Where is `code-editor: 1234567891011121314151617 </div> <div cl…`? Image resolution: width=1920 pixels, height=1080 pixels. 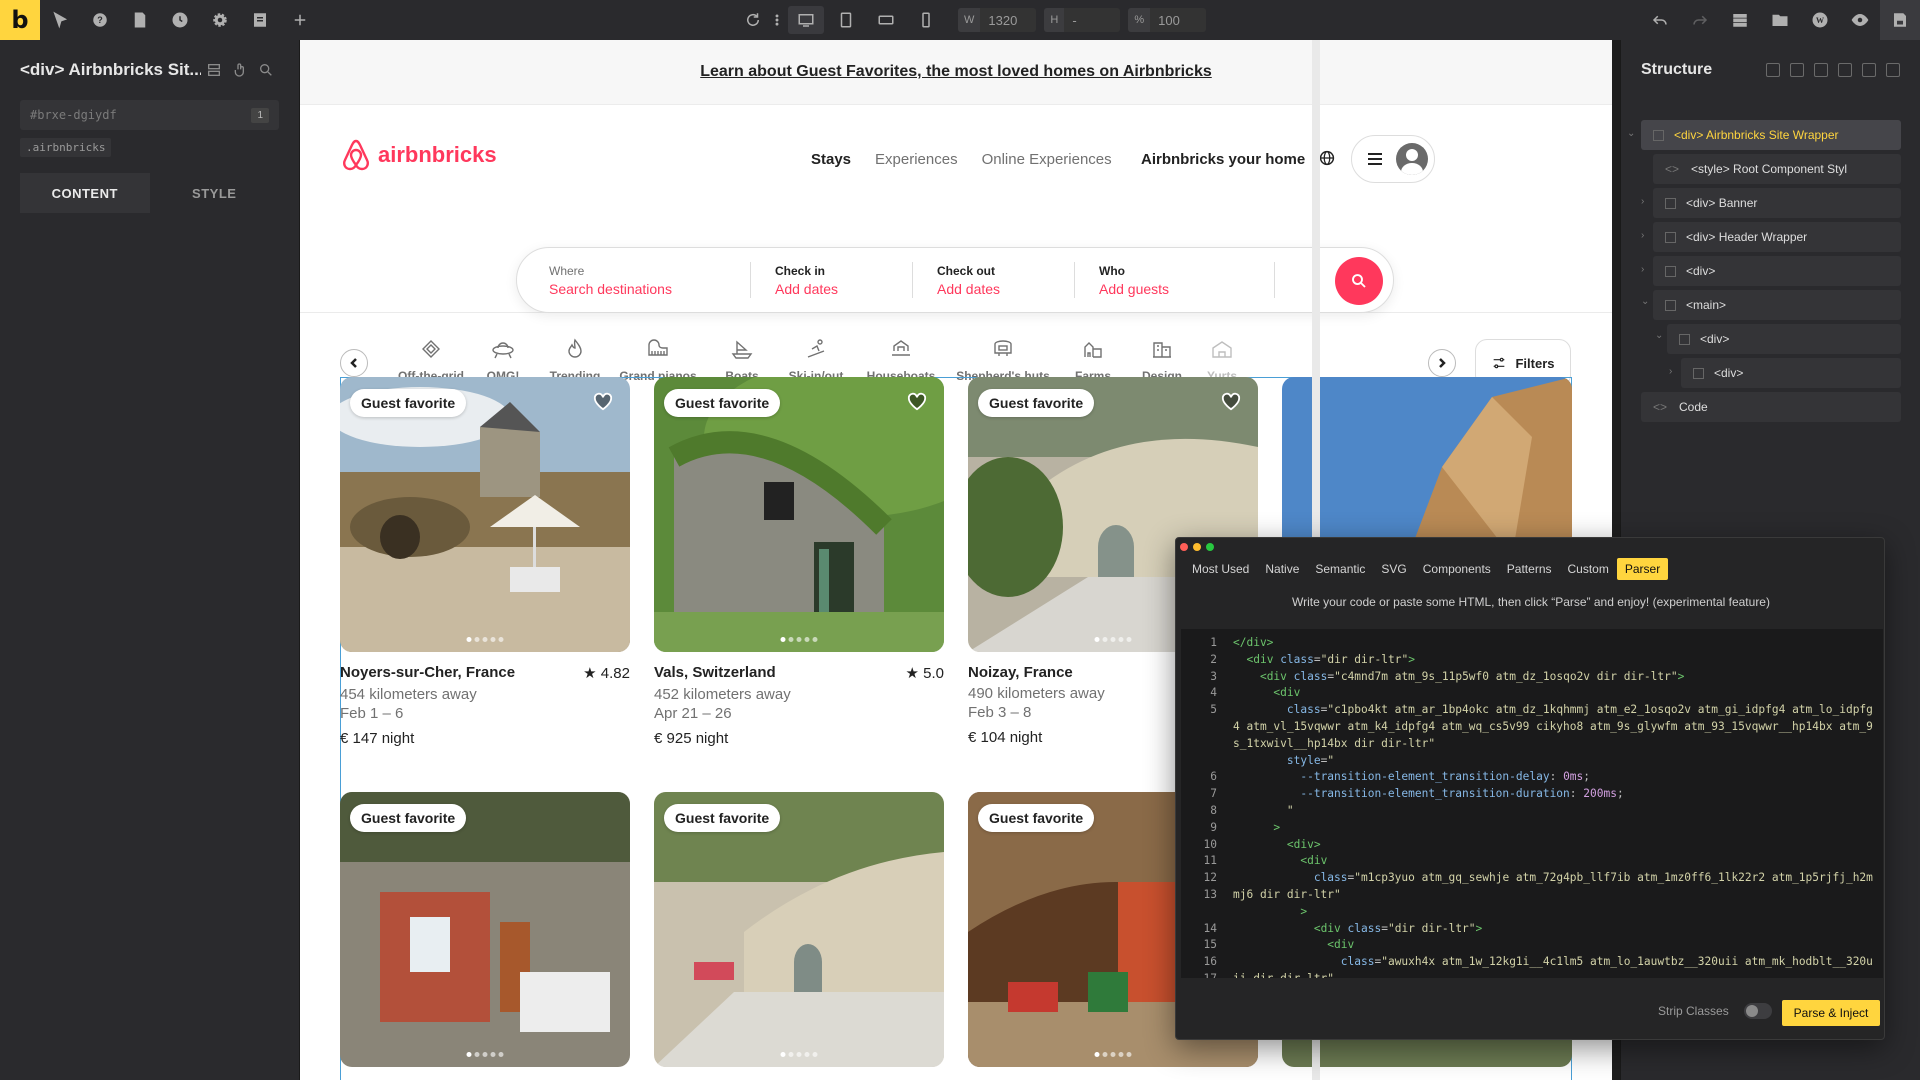
code-editor: 1234567891011121314151617 </div> <div cl… is located at coordinates (1532, 803).